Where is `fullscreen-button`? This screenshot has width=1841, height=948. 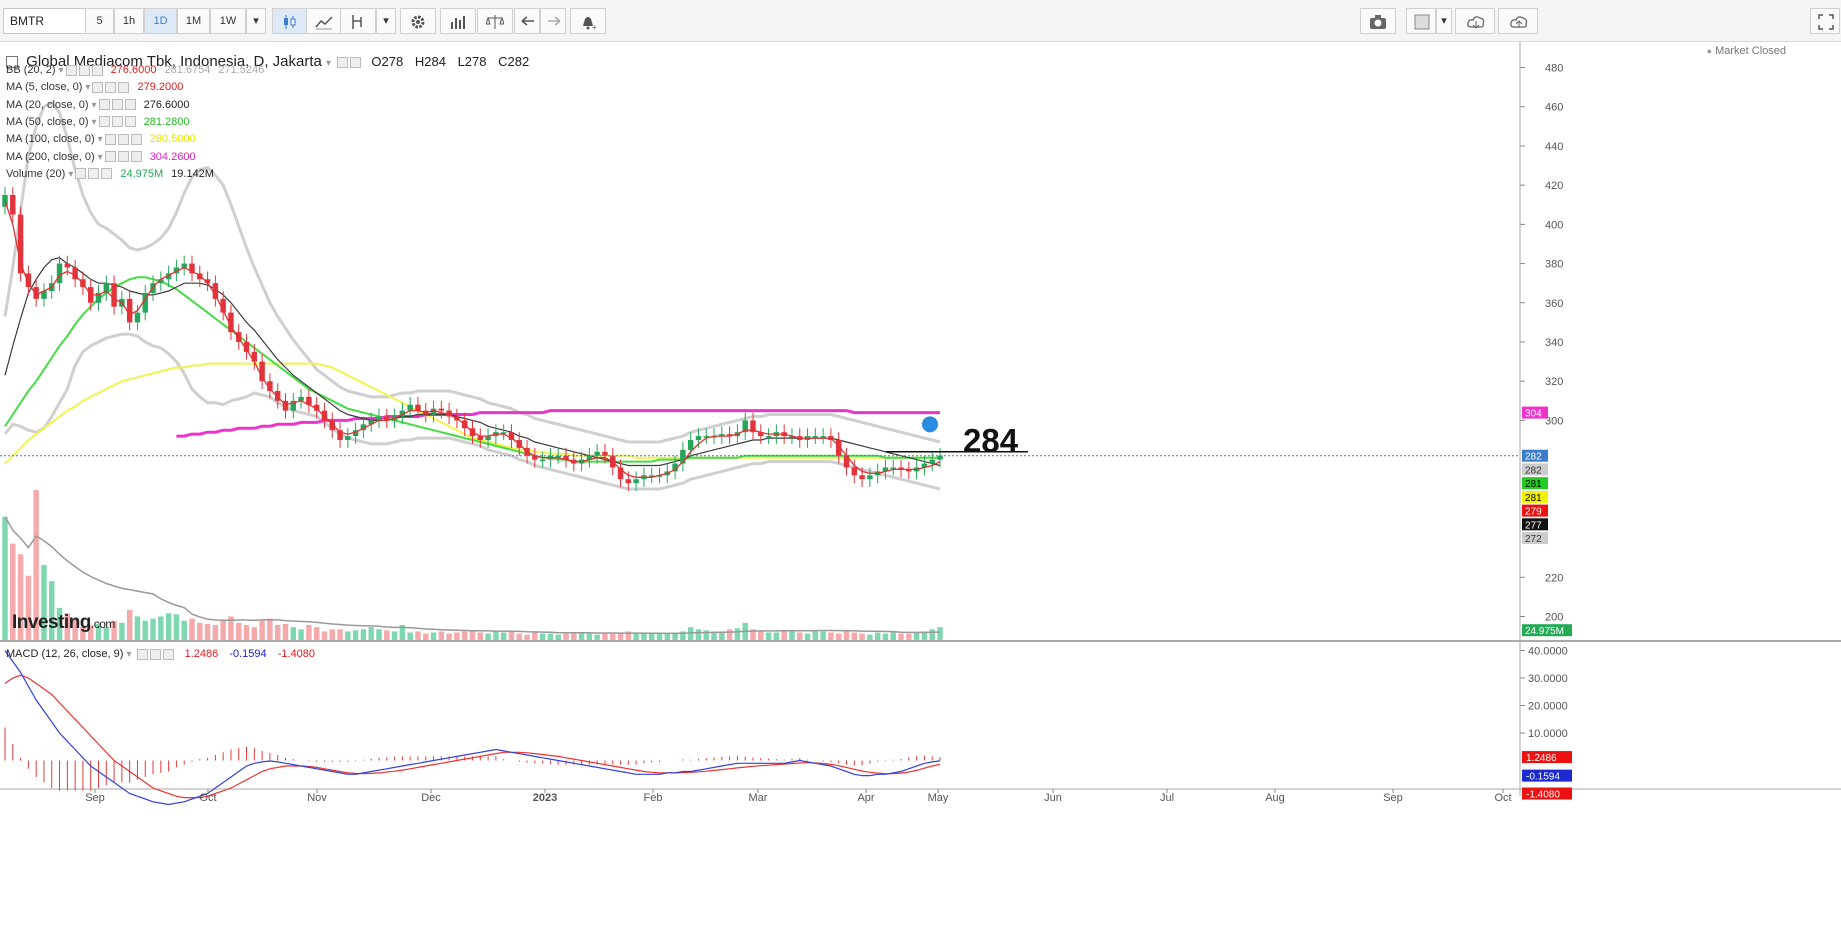
fullscreen-button is located at coordinates (1825, 21).